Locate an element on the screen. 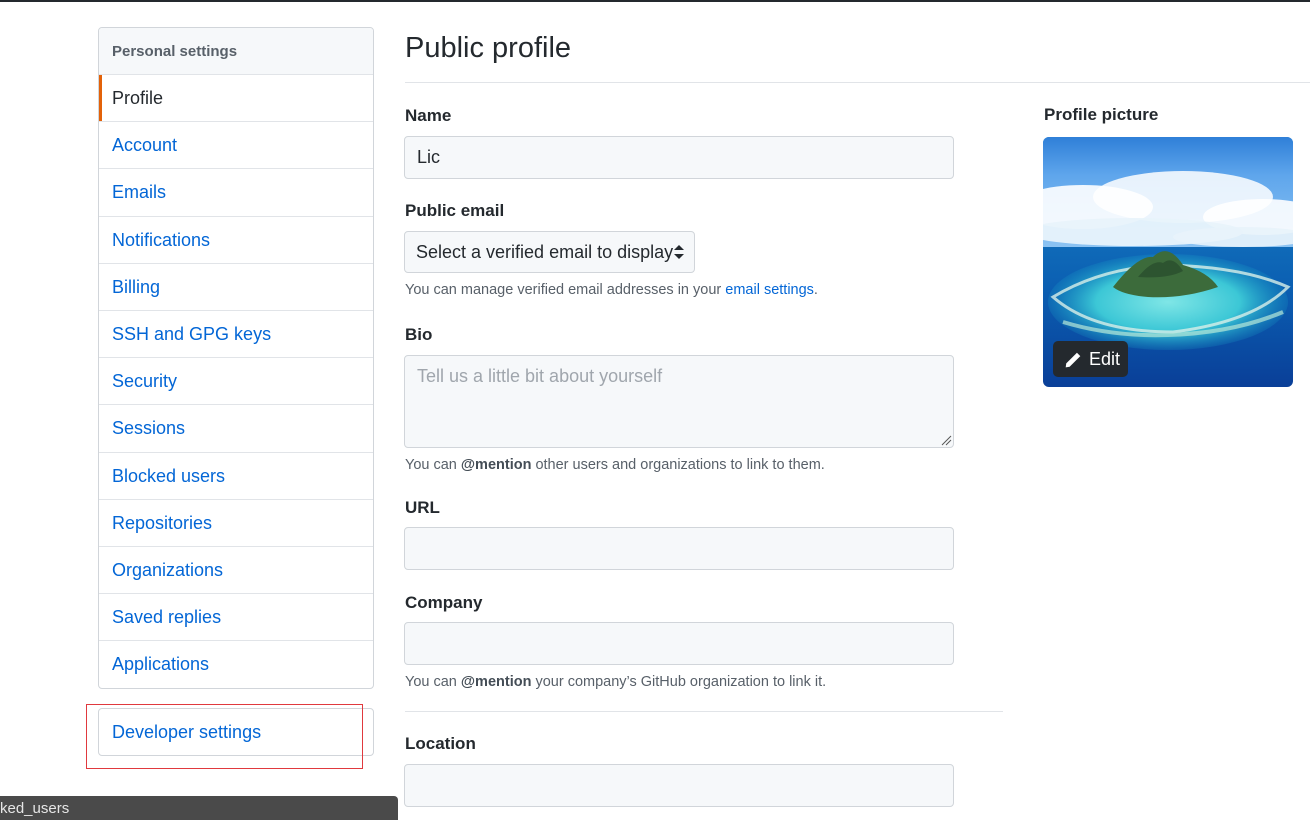  public-email-label: Public email is located at coordinates (455, 210).